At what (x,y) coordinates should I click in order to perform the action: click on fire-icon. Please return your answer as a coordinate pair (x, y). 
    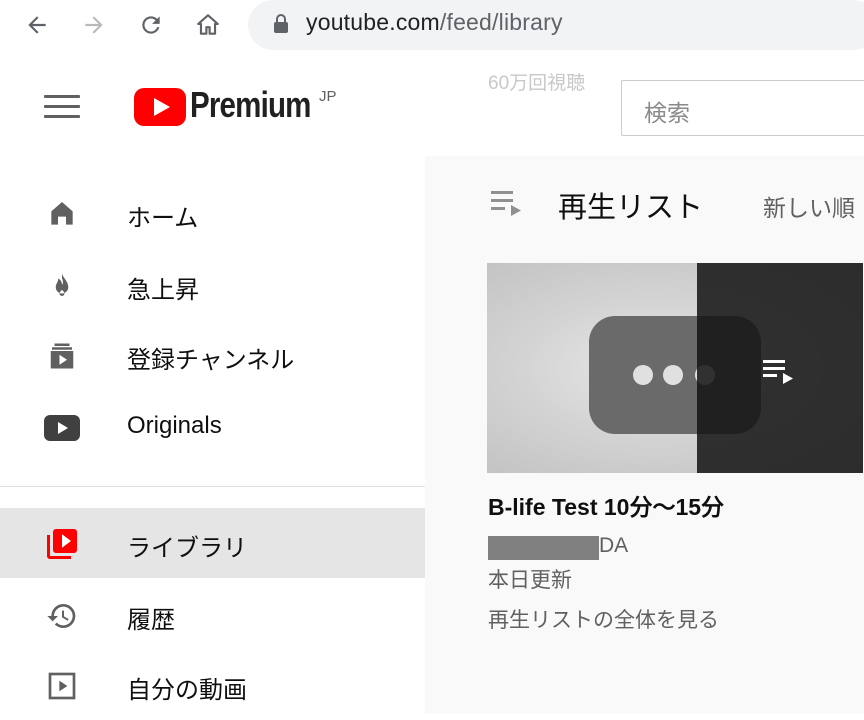
    Looking at the image, I should click on (62, 286).